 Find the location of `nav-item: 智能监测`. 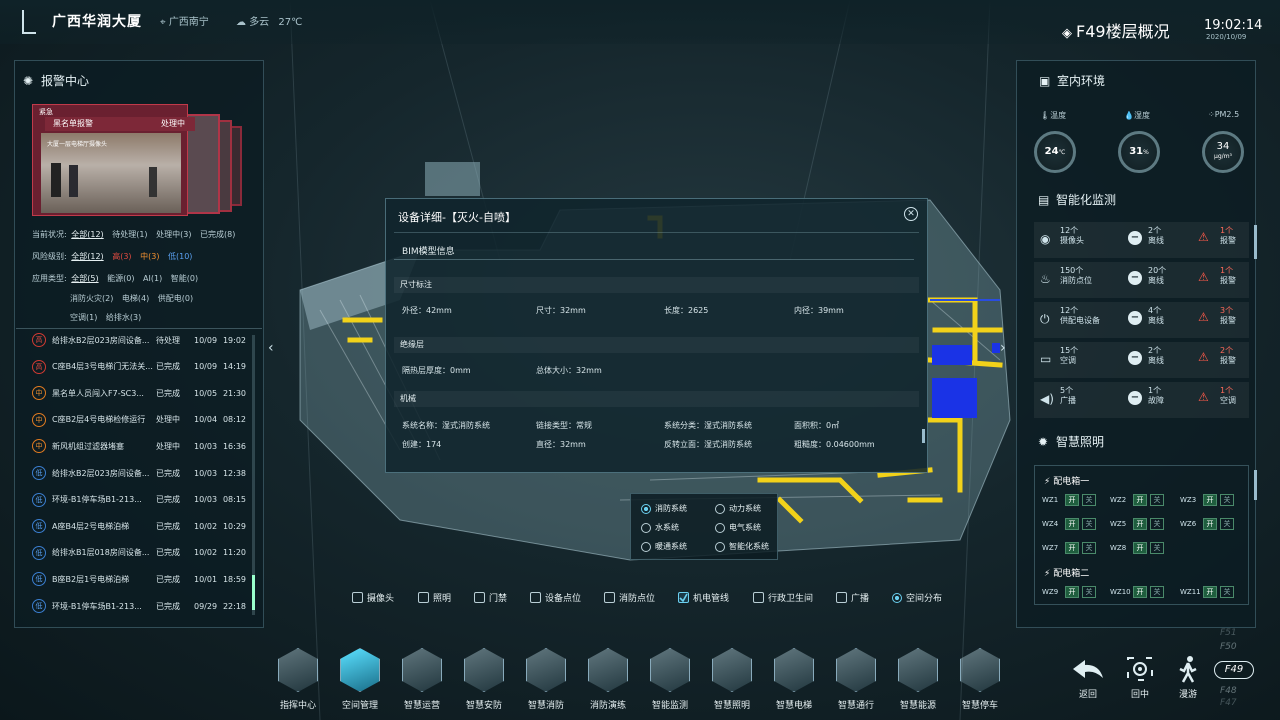

nav-item: 智能监测 is located at coordinates (670, 683).